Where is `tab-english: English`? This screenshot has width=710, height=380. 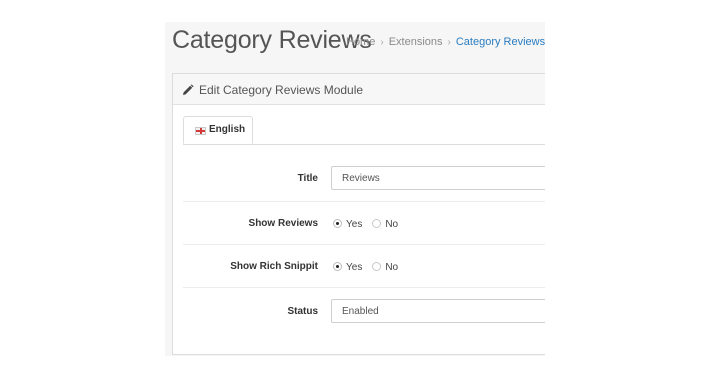
tab-english: English is located at coordinates (218, 130).